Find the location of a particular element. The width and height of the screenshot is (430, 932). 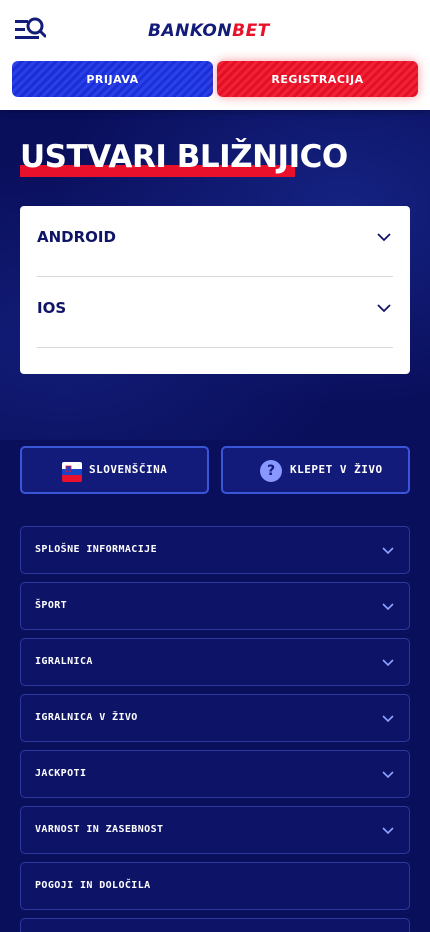

register-button: REGISTRACIJA is located at coordinates (317, 79).